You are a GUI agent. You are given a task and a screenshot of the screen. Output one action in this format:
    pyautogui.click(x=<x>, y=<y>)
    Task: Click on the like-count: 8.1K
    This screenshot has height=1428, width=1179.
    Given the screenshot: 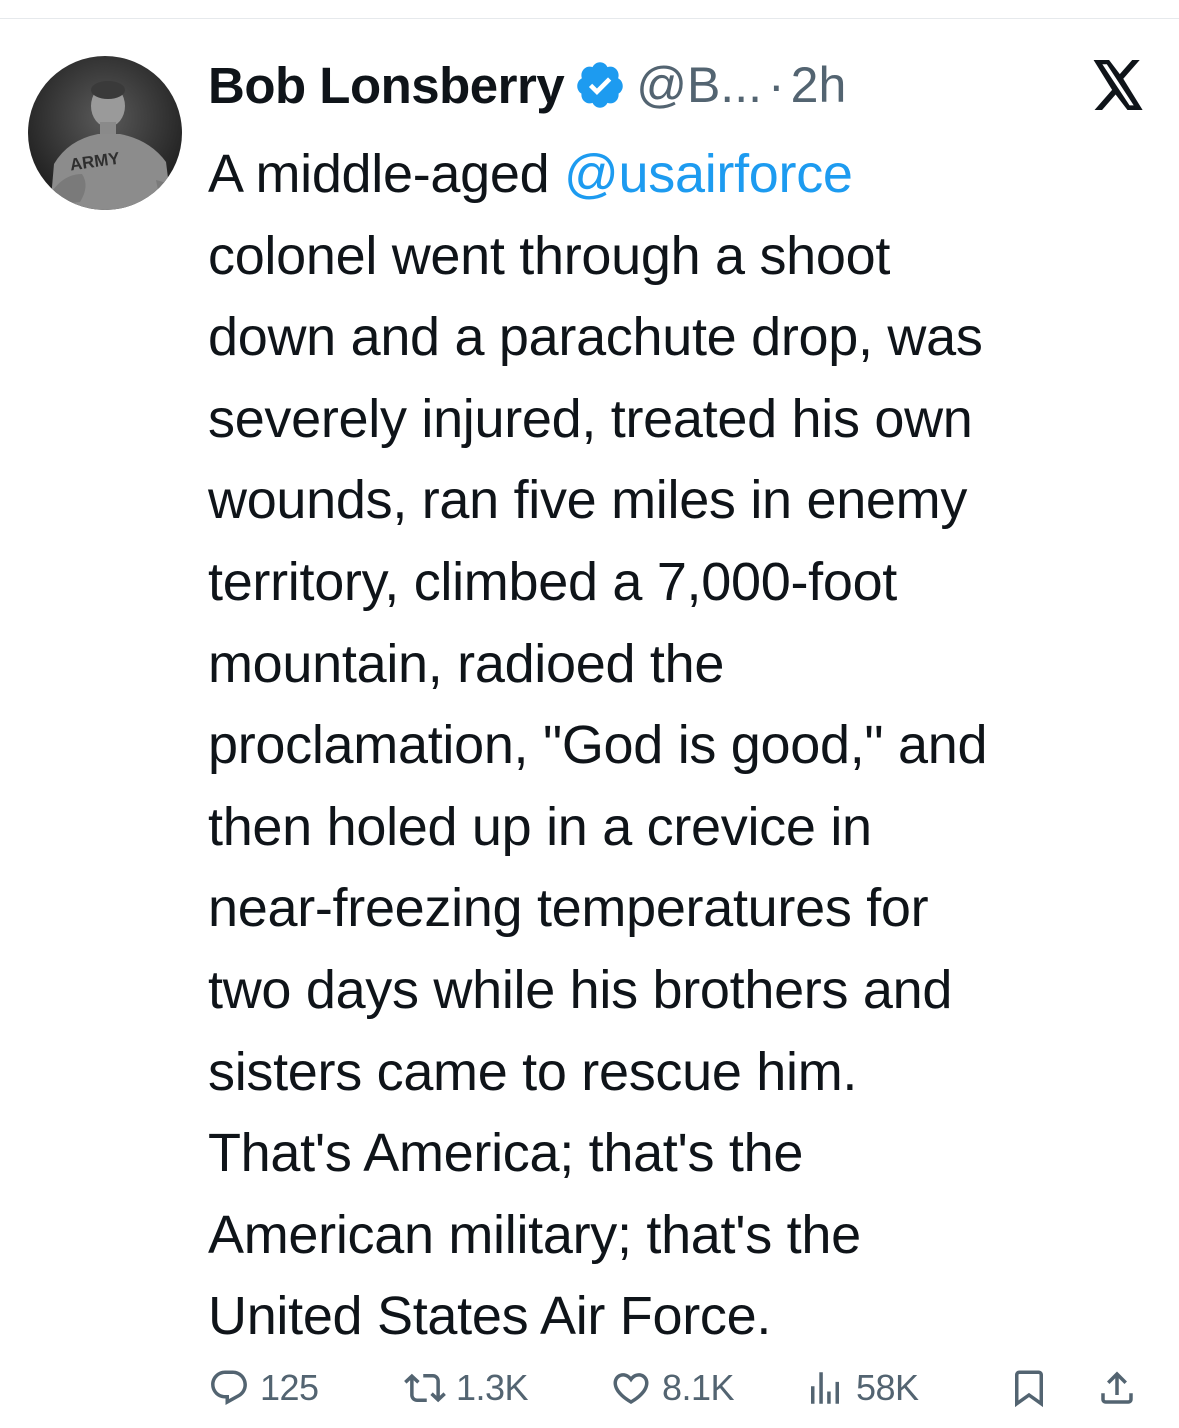 What is the action you would take?
    pyautogui.click(x=698, y=1387)
    